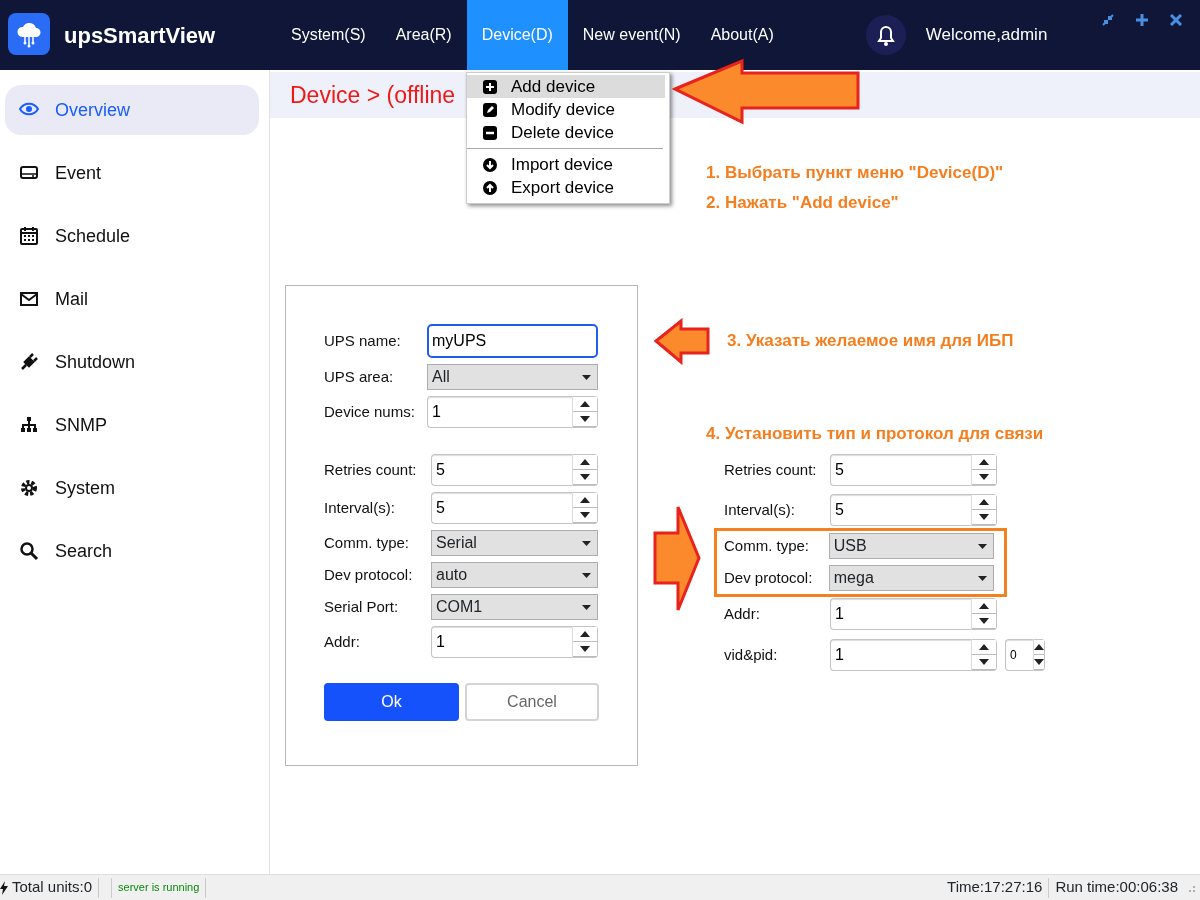  Describe the element at coordinates (566, 187) in the screenshot. I see `menu-item: Export device` at that location.